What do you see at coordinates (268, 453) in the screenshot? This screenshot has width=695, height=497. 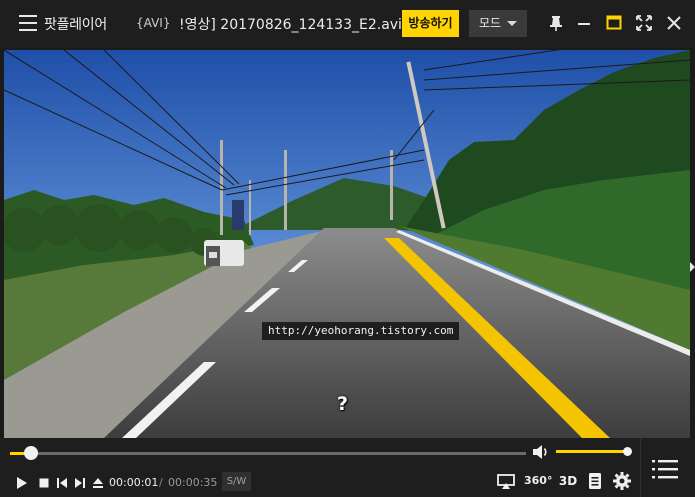 I see `seek-bar` at bounding box center [268, 453].